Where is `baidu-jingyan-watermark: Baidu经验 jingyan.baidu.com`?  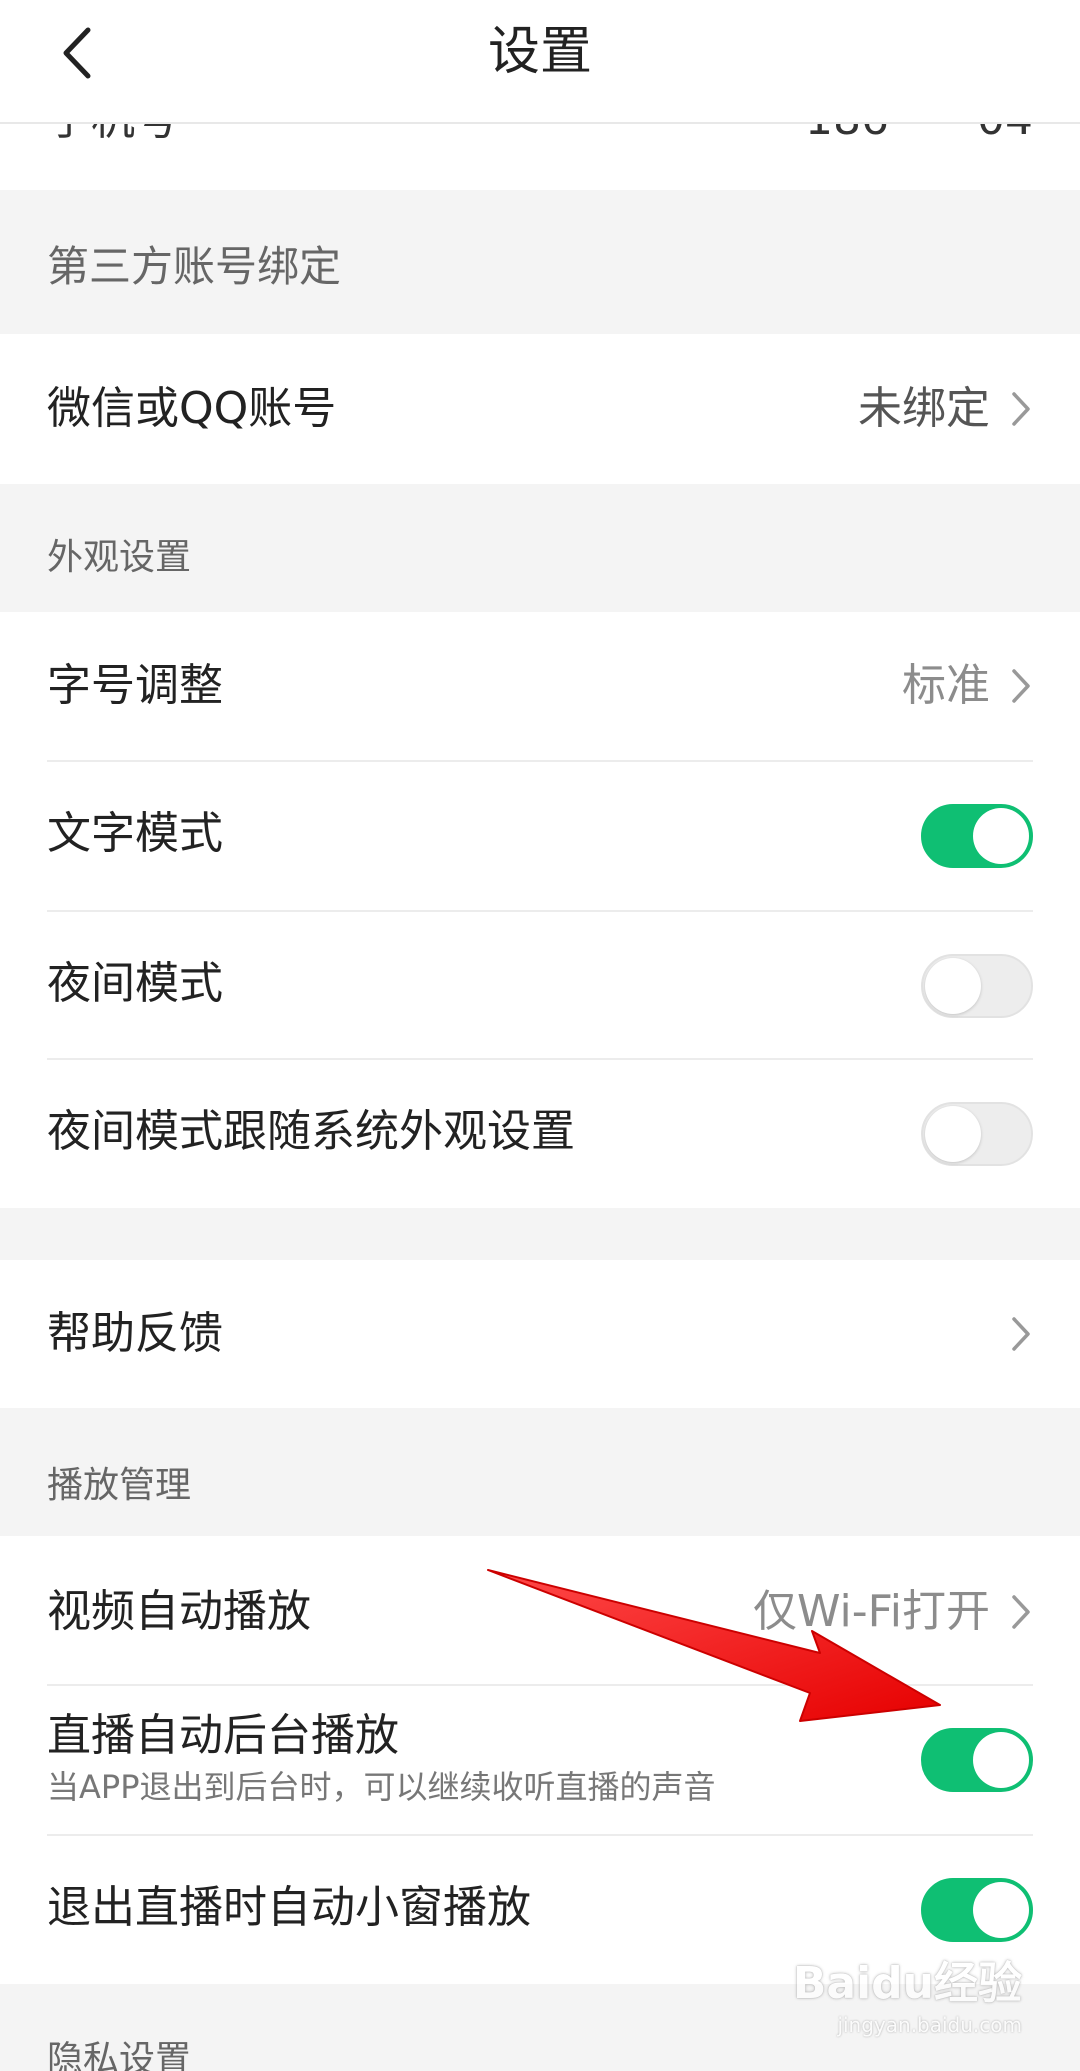 baidu-jingyan-watermark: Baidu经验 jingyan.baidu.com is located at coordinates (907, 2002).